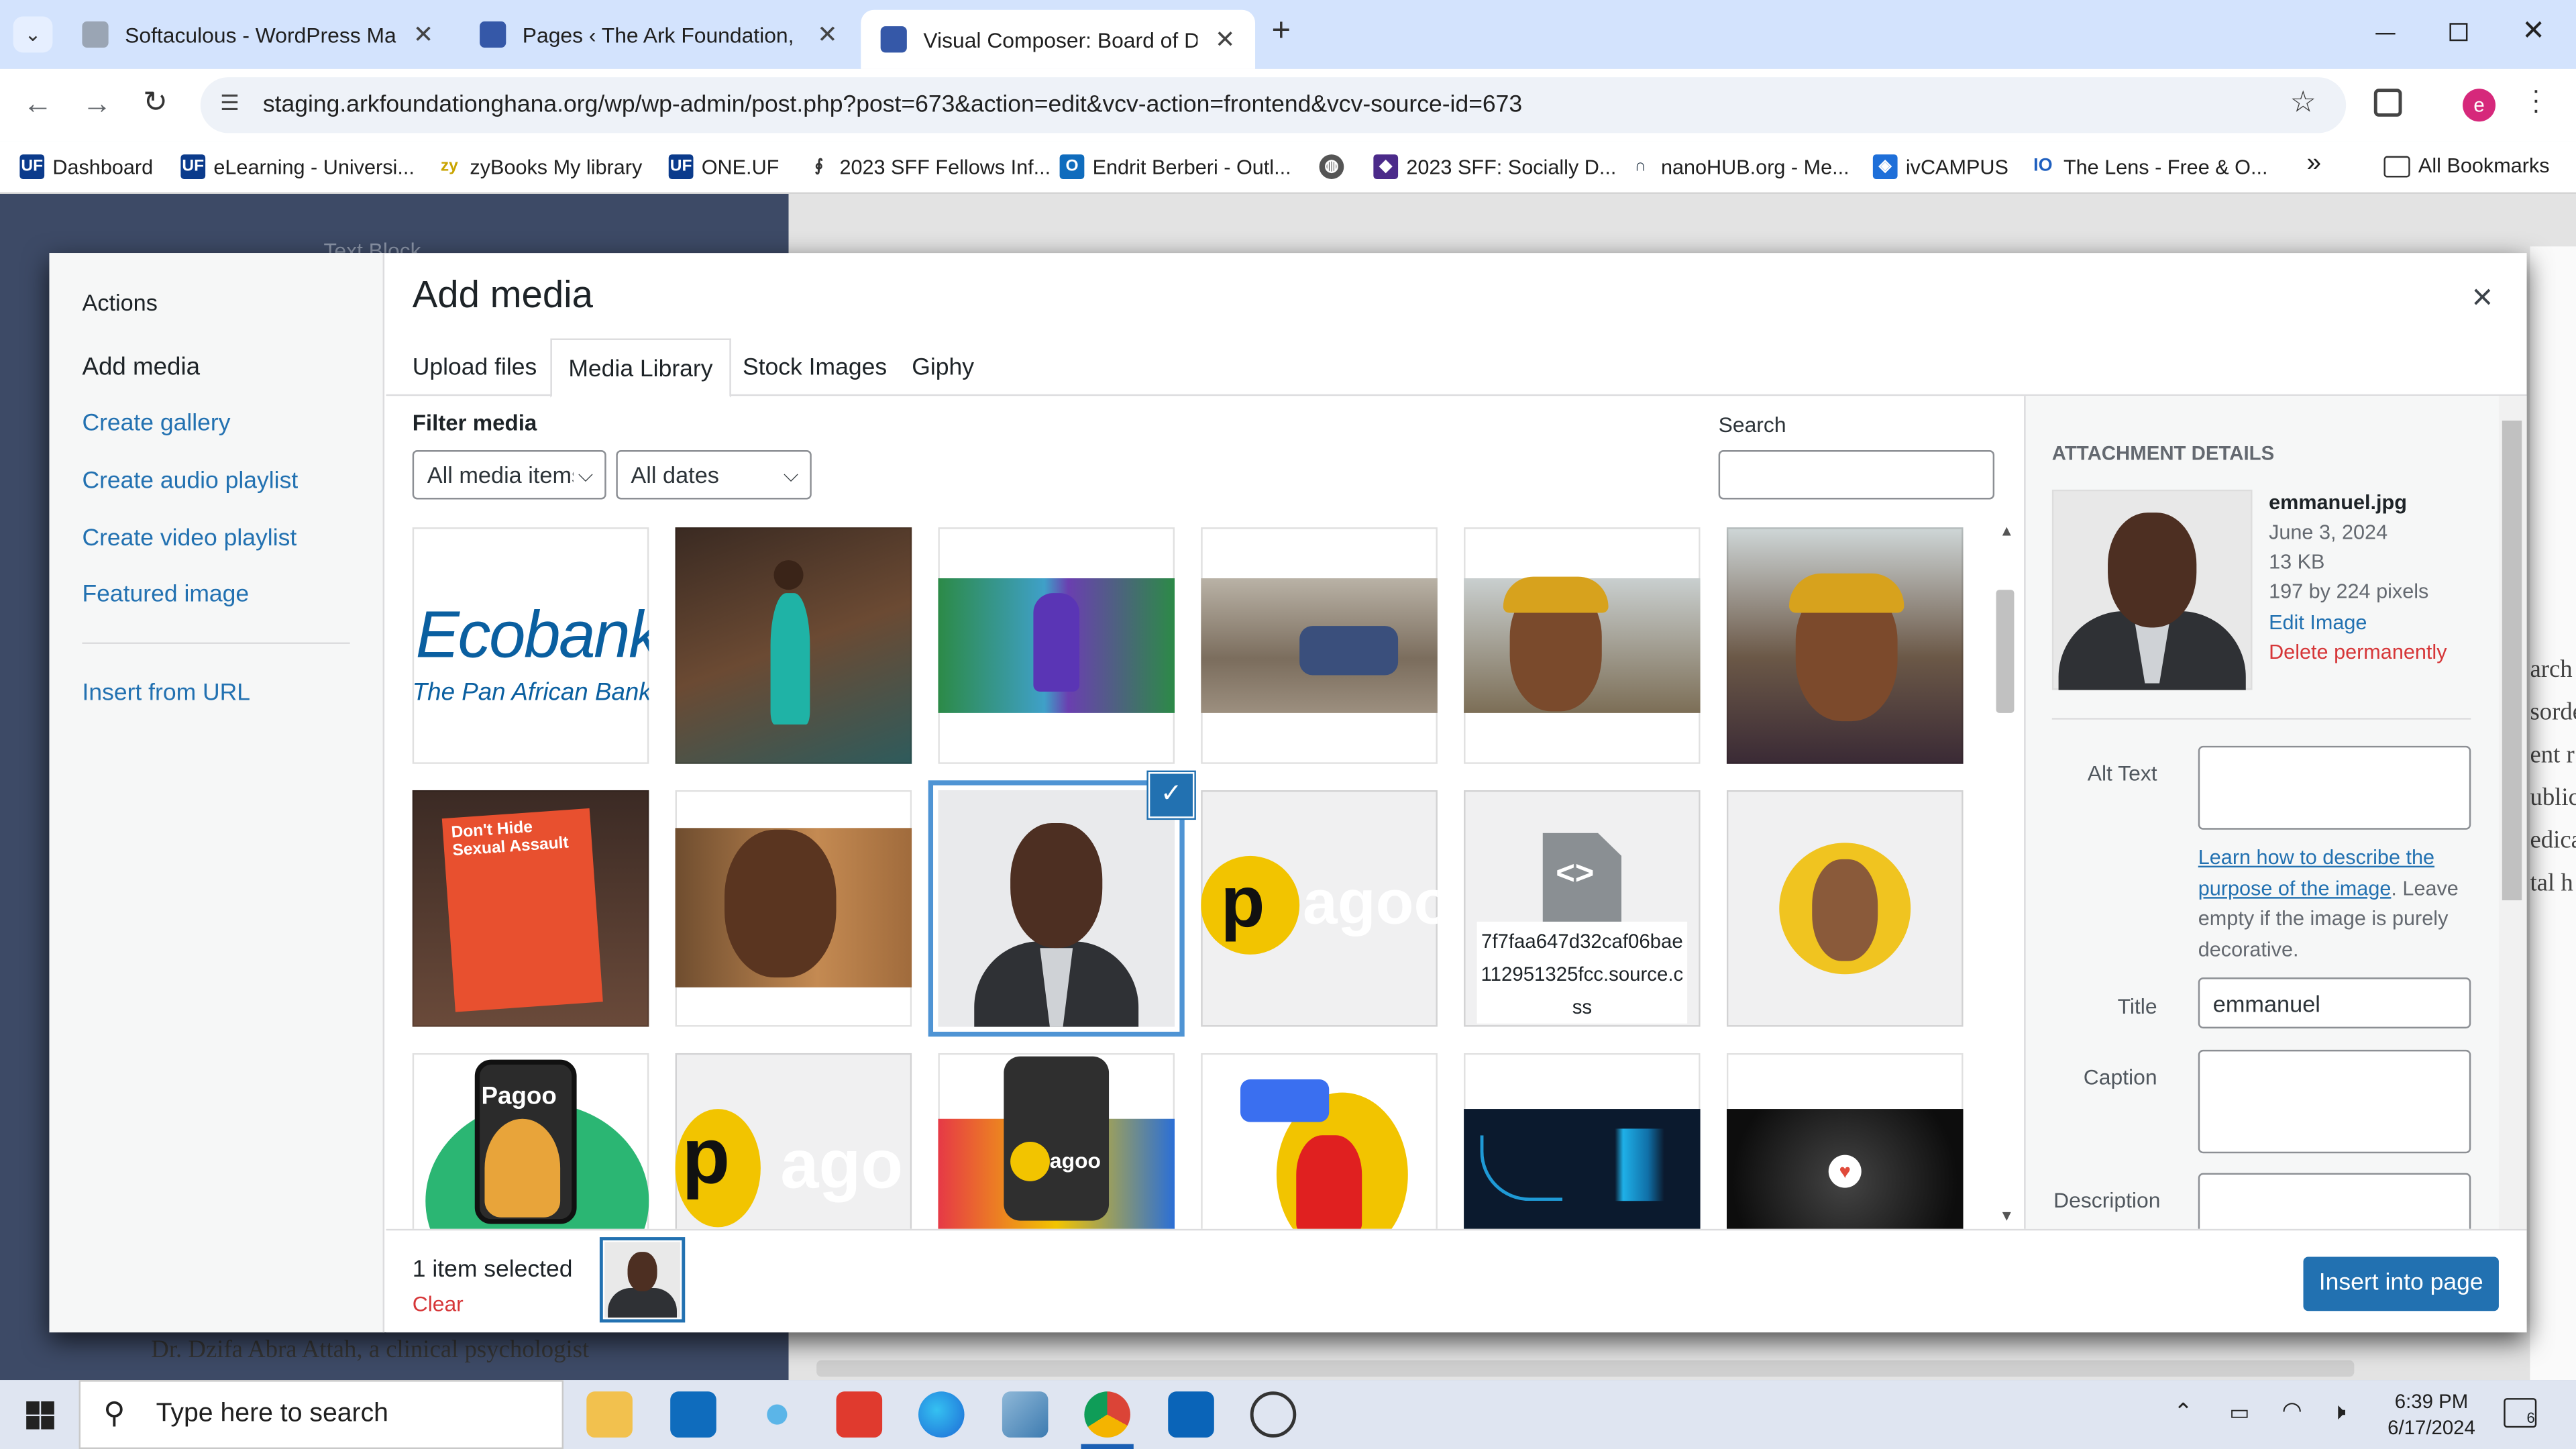 This screenshot has height=1449, width=2576. Describe the element at coordinates (474, 367) in the screenshot. I see `tab-upload-files: Upload files` at that location.